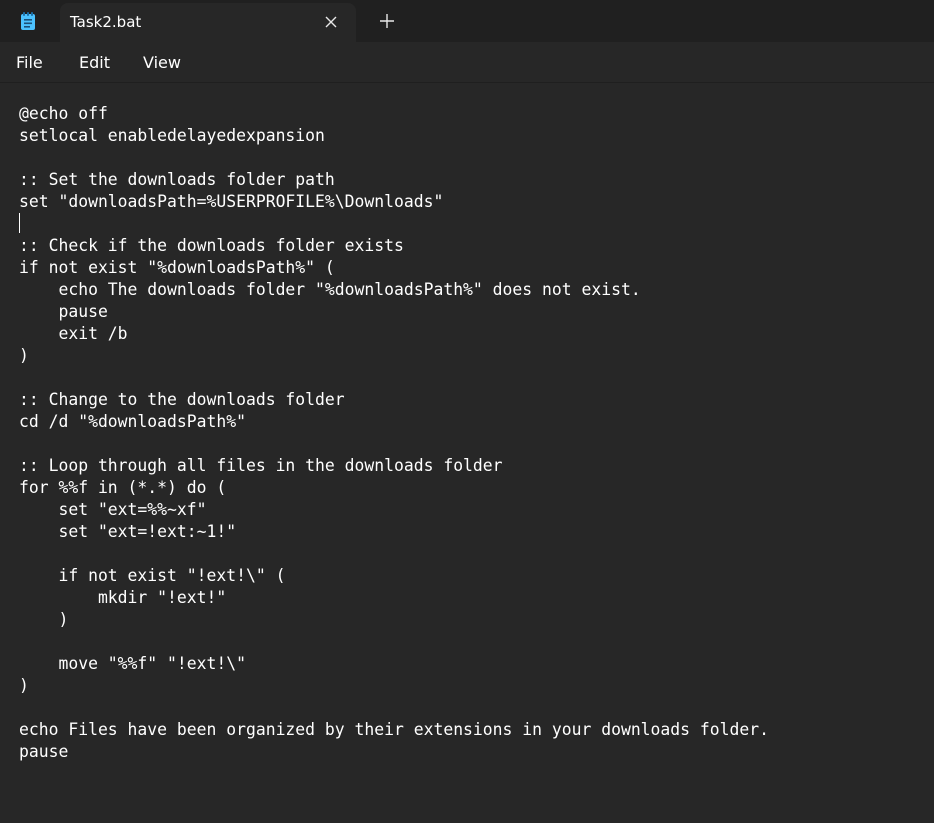 The height and width of the screenshot is (823, 934). I want to click on close-icon, so click(331, 22).